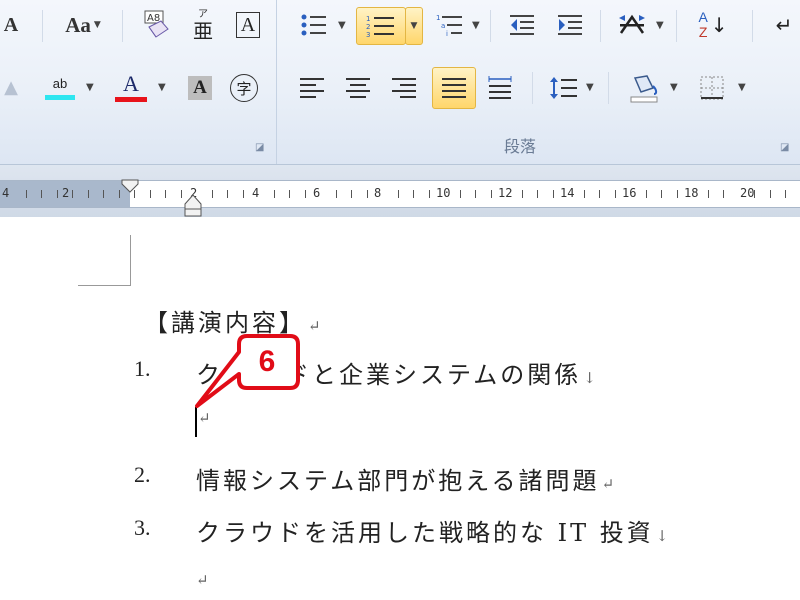 This screenshot has width=800, height=600. I want to click on change-case-button: Aa ▼, so click(83, 25).